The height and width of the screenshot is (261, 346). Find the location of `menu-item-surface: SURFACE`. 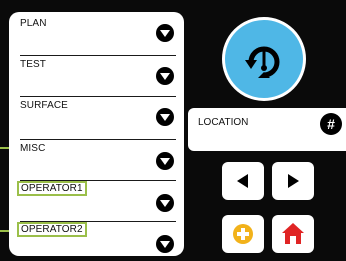

menu-item-surface: SURFACE is located at coordinates (98, 115).